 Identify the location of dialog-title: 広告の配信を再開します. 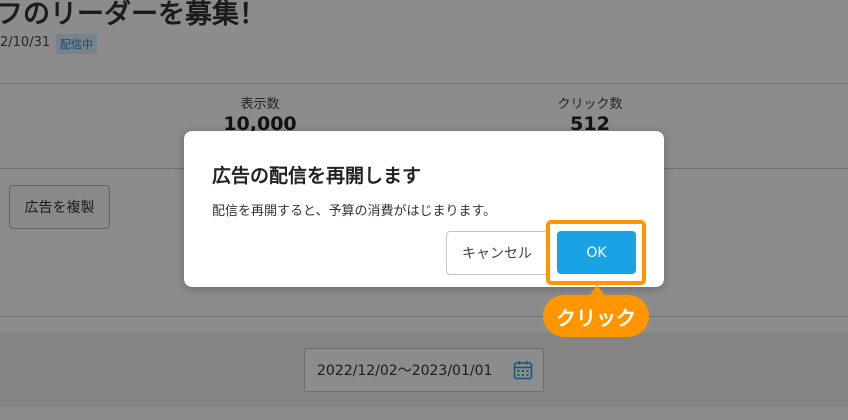
(317, 176).